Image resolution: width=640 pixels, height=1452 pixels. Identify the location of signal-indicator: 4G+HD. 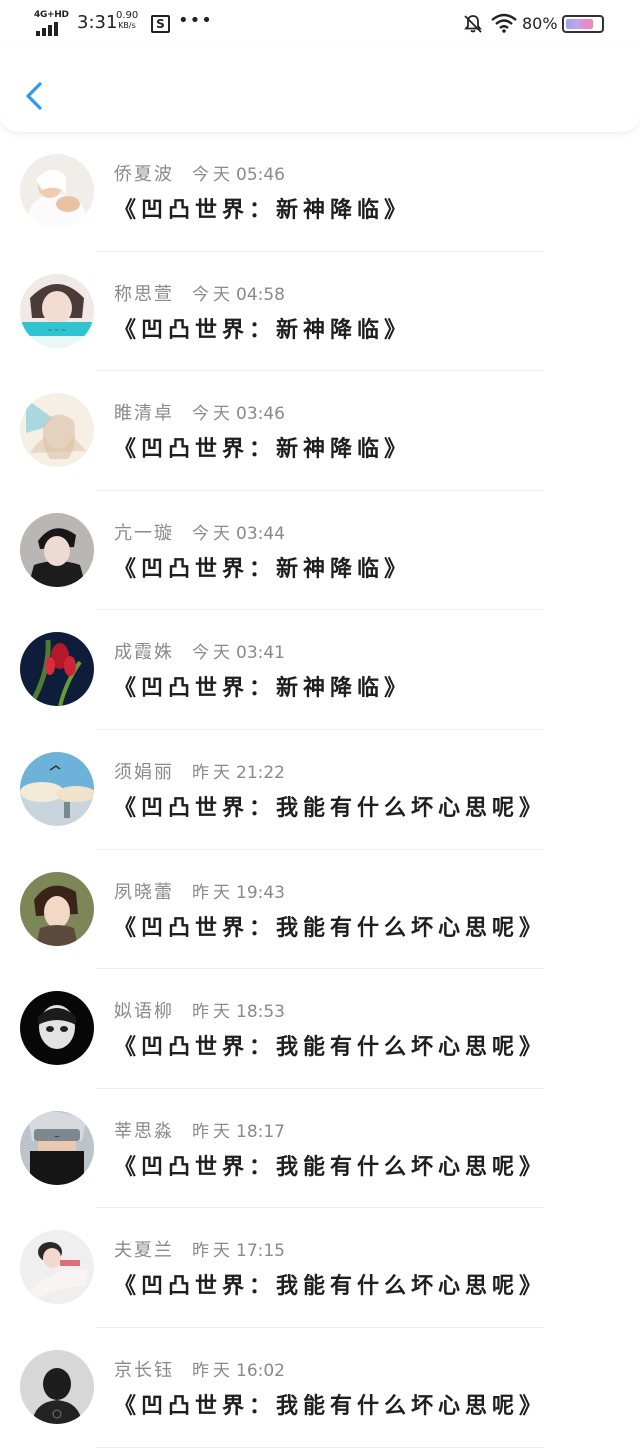
(52, 23).